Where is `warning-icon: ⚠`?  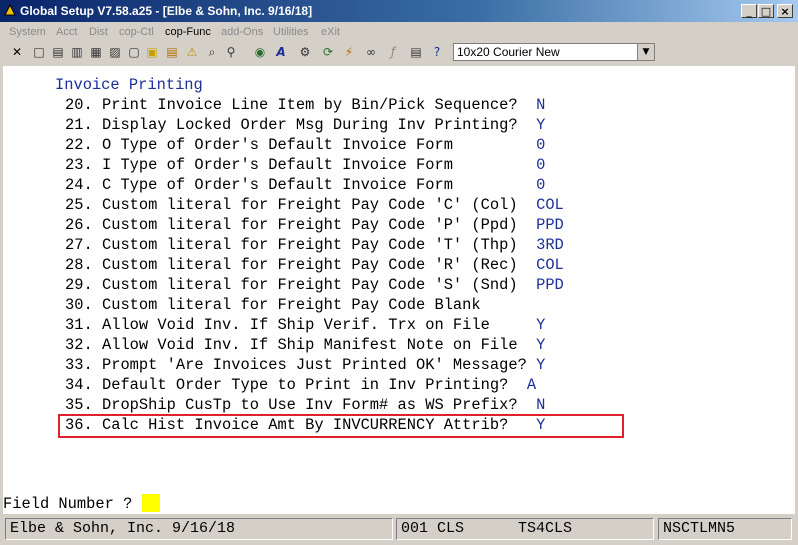 warning-icon: ⚠ is located at coordinates (192, 52).